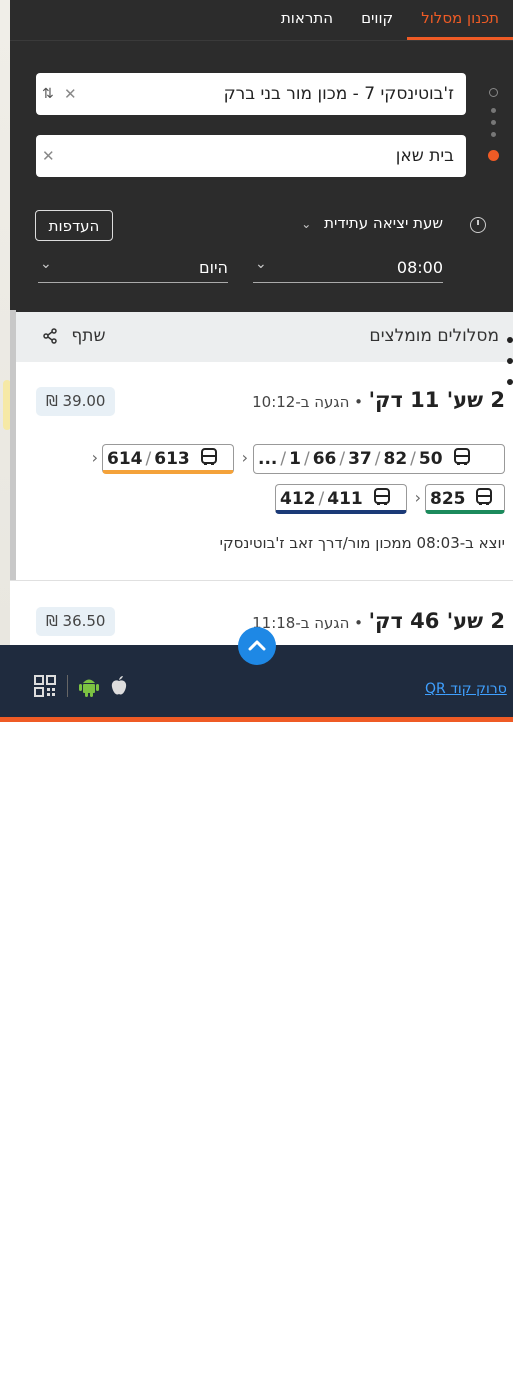 The image size is (513, 1375). I want to click on route-duration: 2 שע' 46 דק', so click(436, 621).